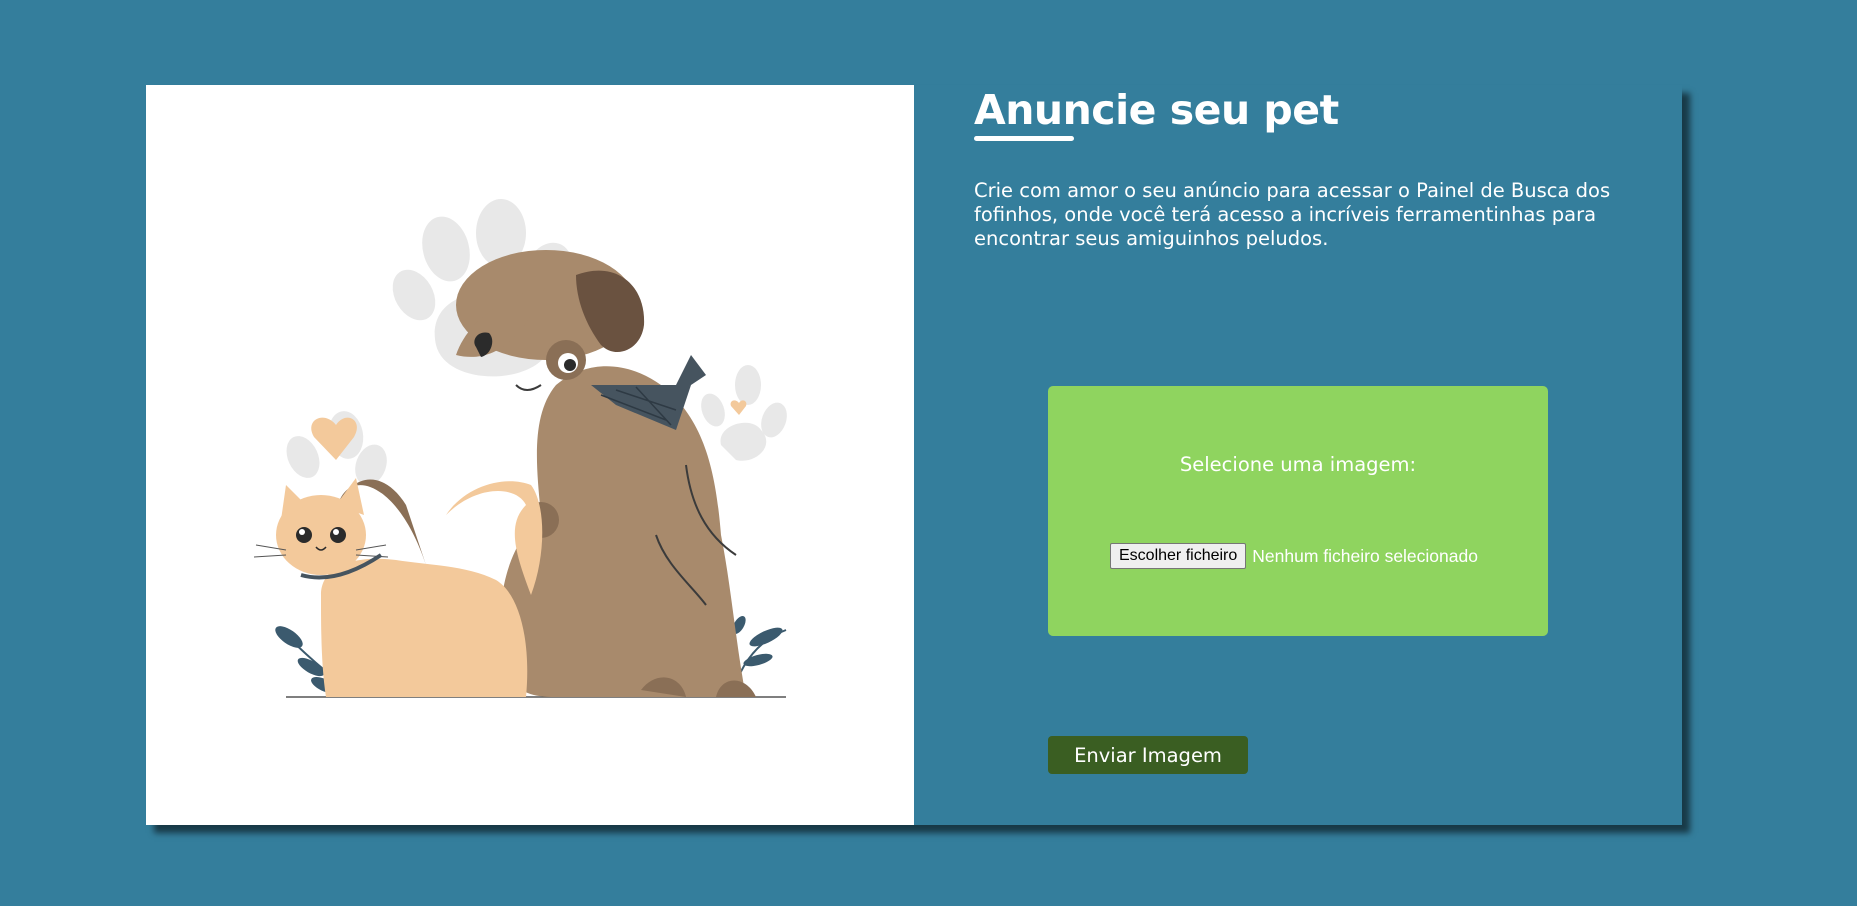 The height and width of the screenshot is (906, 1857). What do you see at coordinates (1178, 556) in the screenshot?
I see `choose-file-button: Escolher ficheiro` at bounding box center [1178, 556].